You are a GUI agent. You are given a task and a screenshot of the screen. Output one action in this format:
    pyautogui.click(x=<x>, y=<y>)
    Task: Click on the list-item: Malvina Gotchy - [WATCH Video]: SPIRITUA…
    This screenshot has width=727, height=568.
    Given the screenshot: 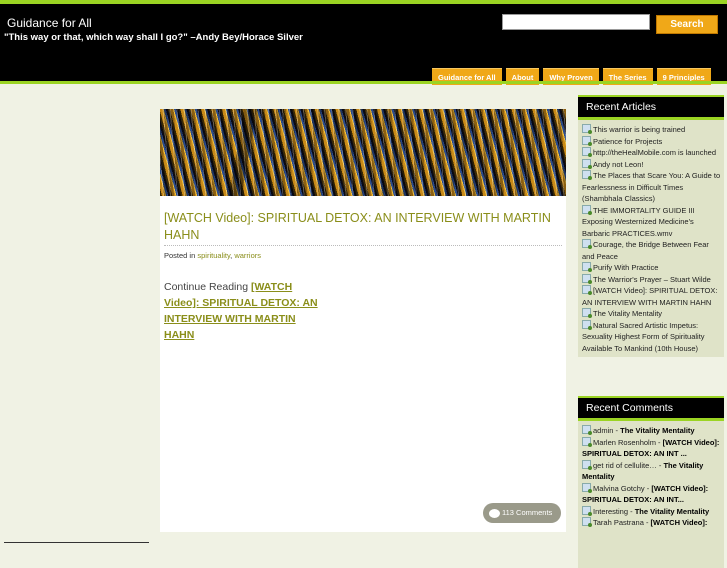 What is the action you would take?
    pyautogui.click(x=645, y=493)
    